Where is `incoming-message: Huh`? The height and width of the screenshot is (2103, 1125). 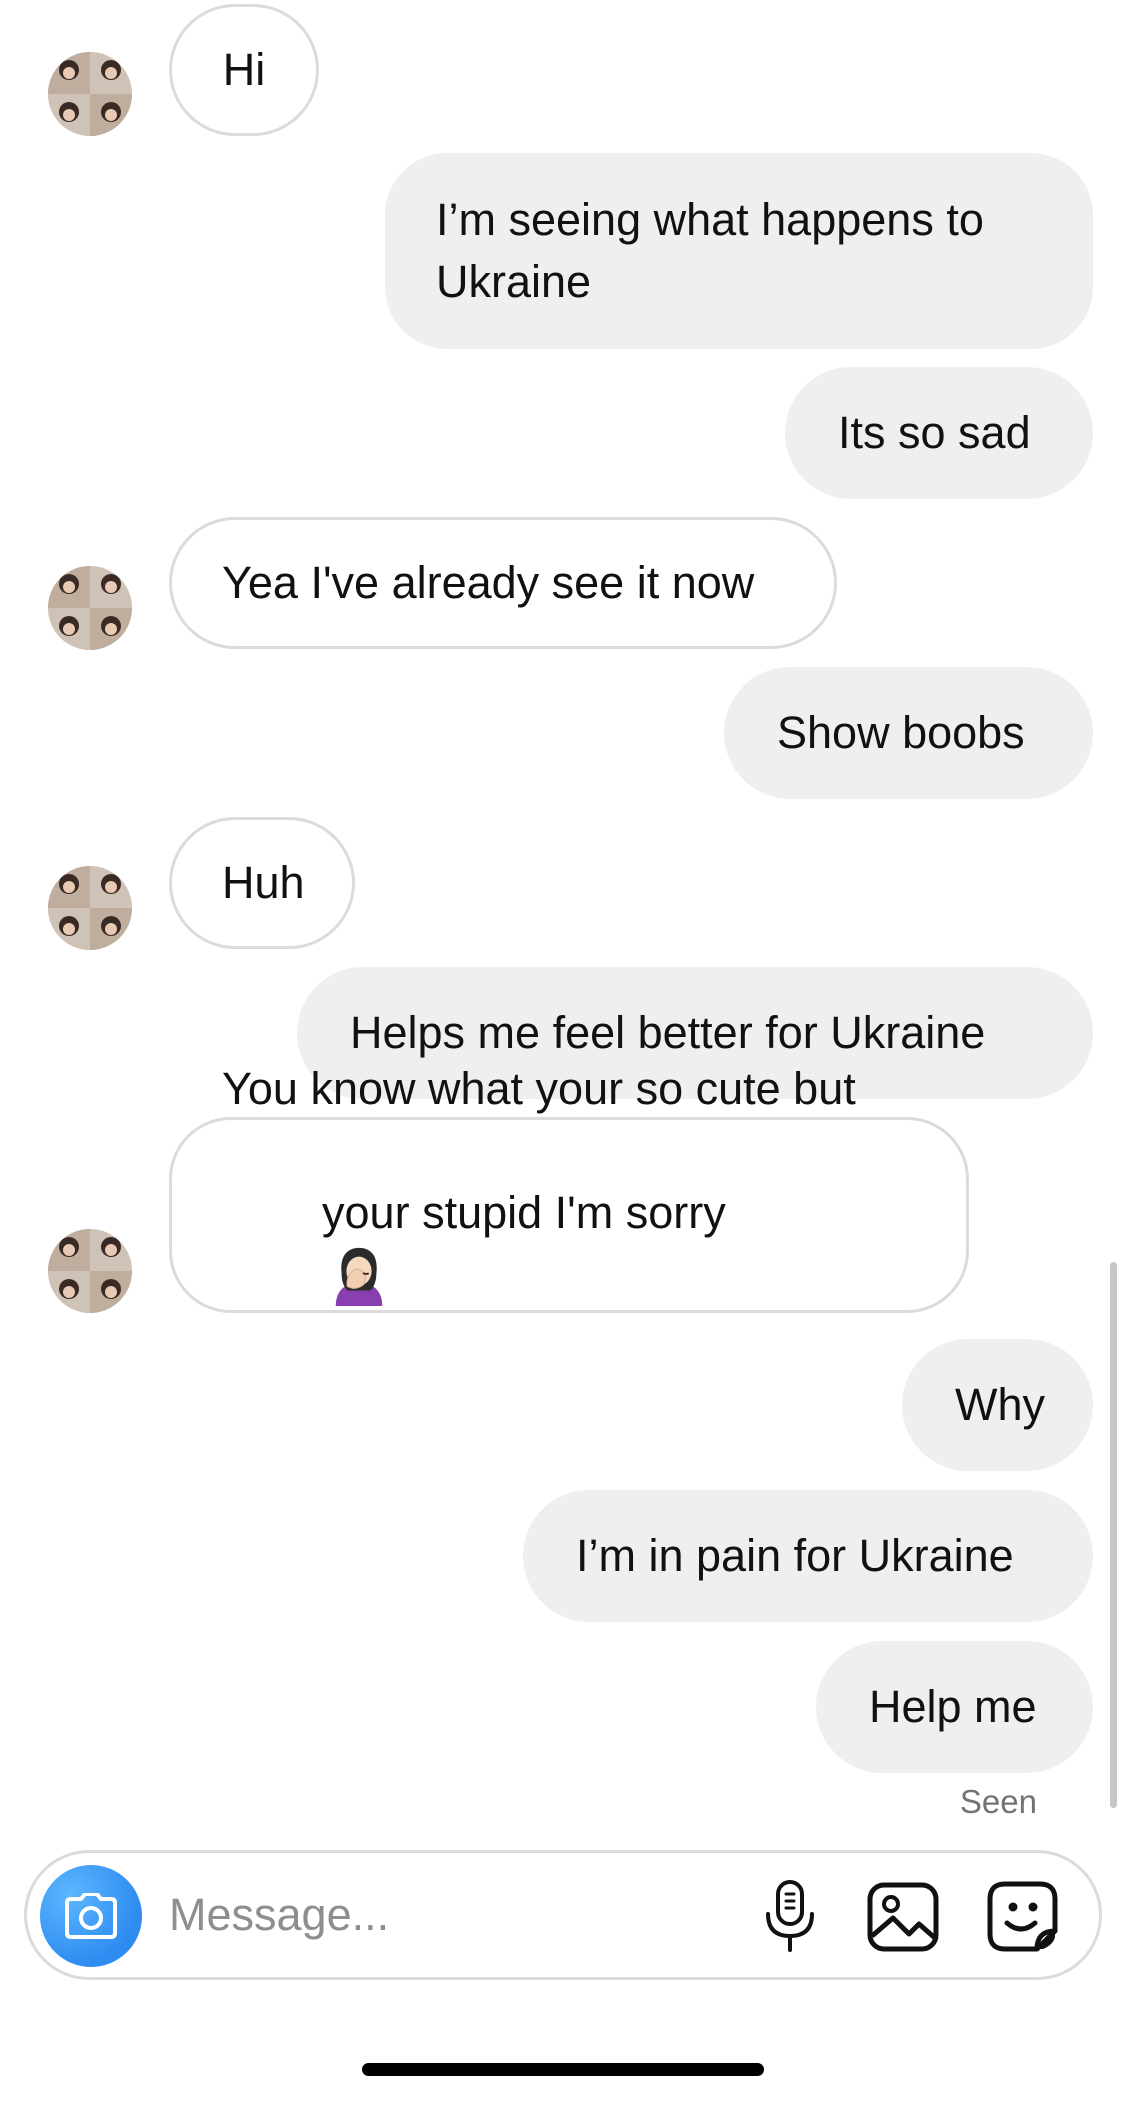
incoming-message: Huh is located at coordinates (262, 883).